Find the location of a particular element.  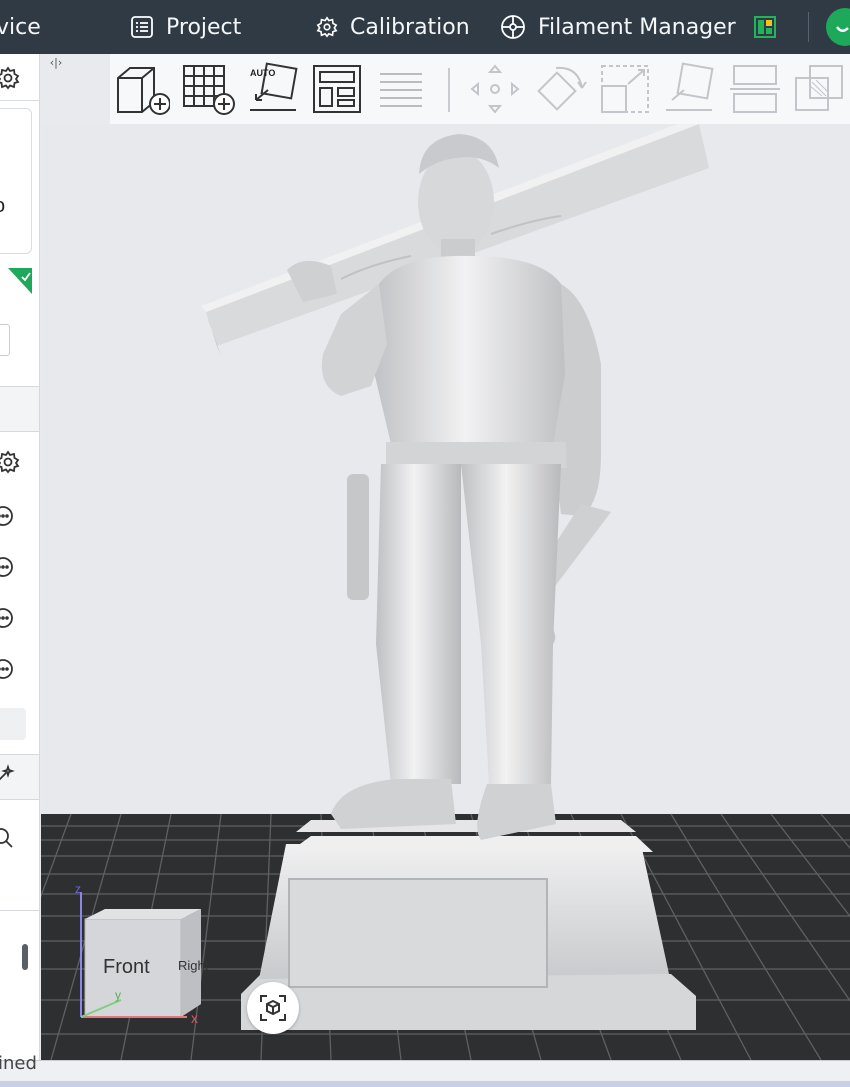

tab-calibration: Calibration is located at coordinates (393, 27).